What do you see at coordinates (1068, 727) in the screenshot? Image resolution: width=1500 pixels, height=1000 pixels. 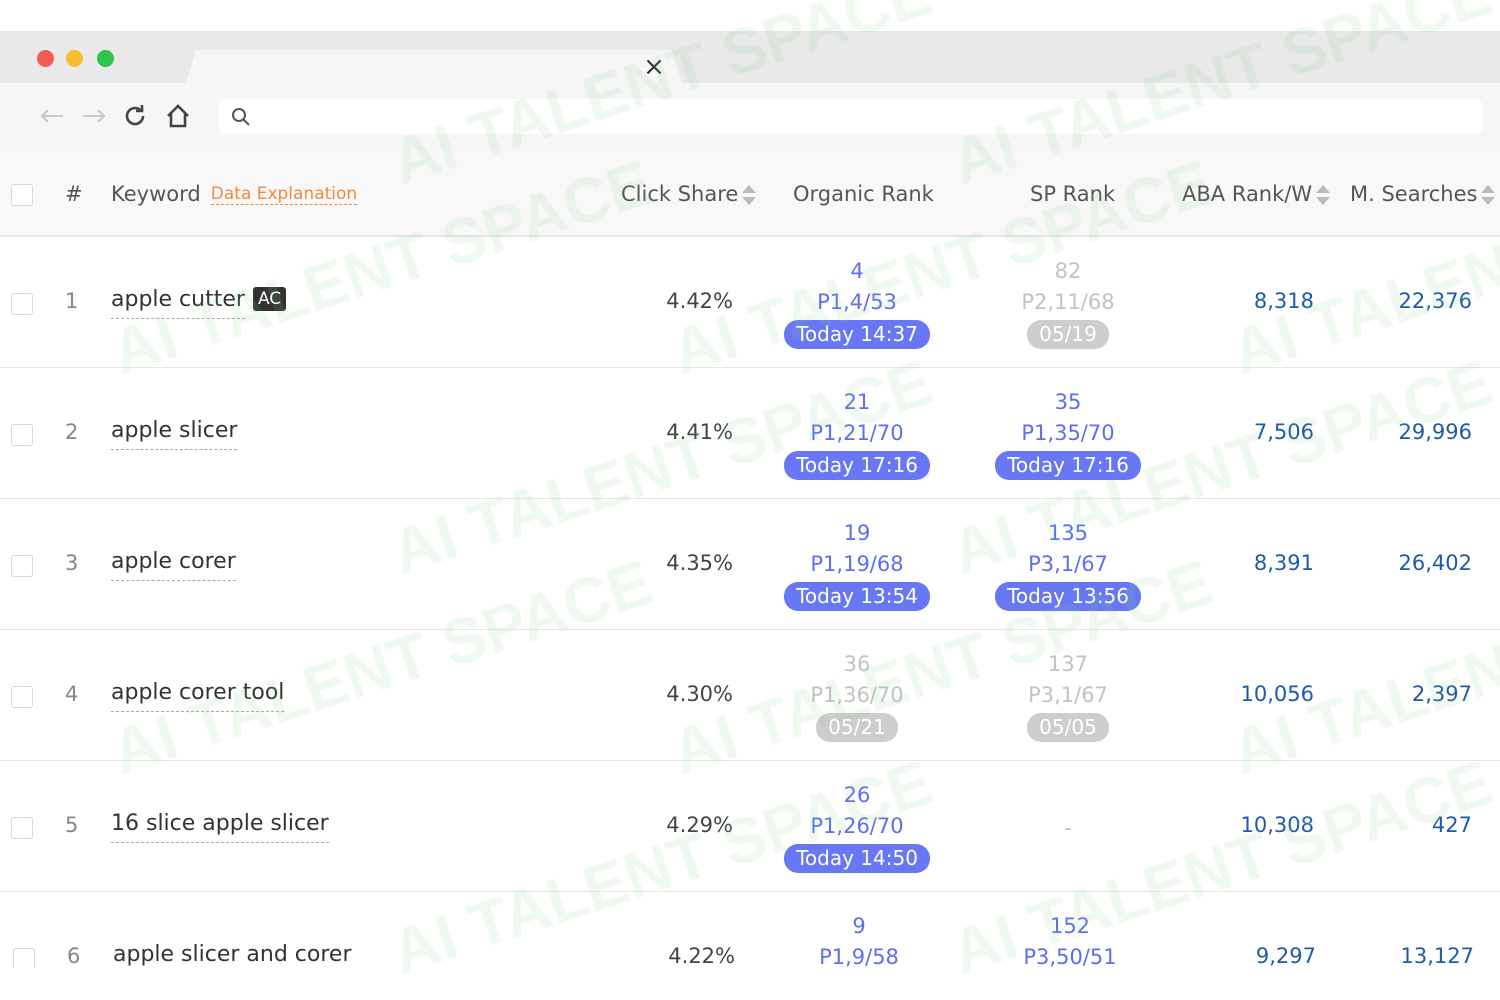 I see `sp-rank-time-badge: 05/05` at bounding box center [1068, 727].